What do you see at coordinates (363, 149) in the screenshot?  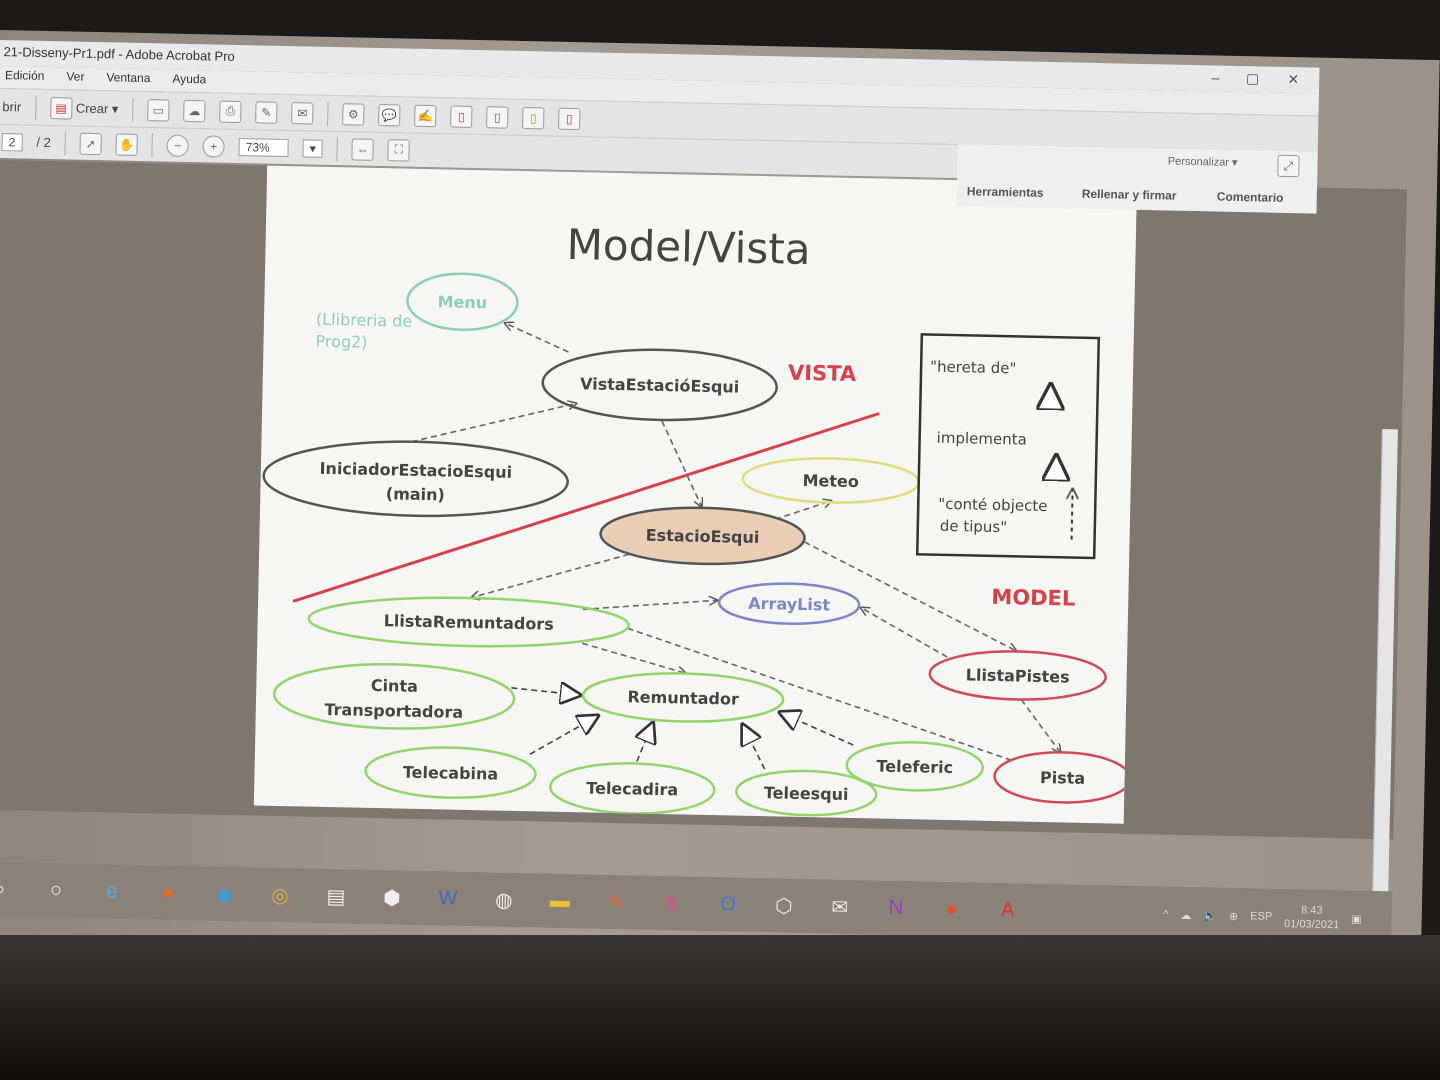 I see `fit-width-icon: ⇔` at bounding box center [363, 149].